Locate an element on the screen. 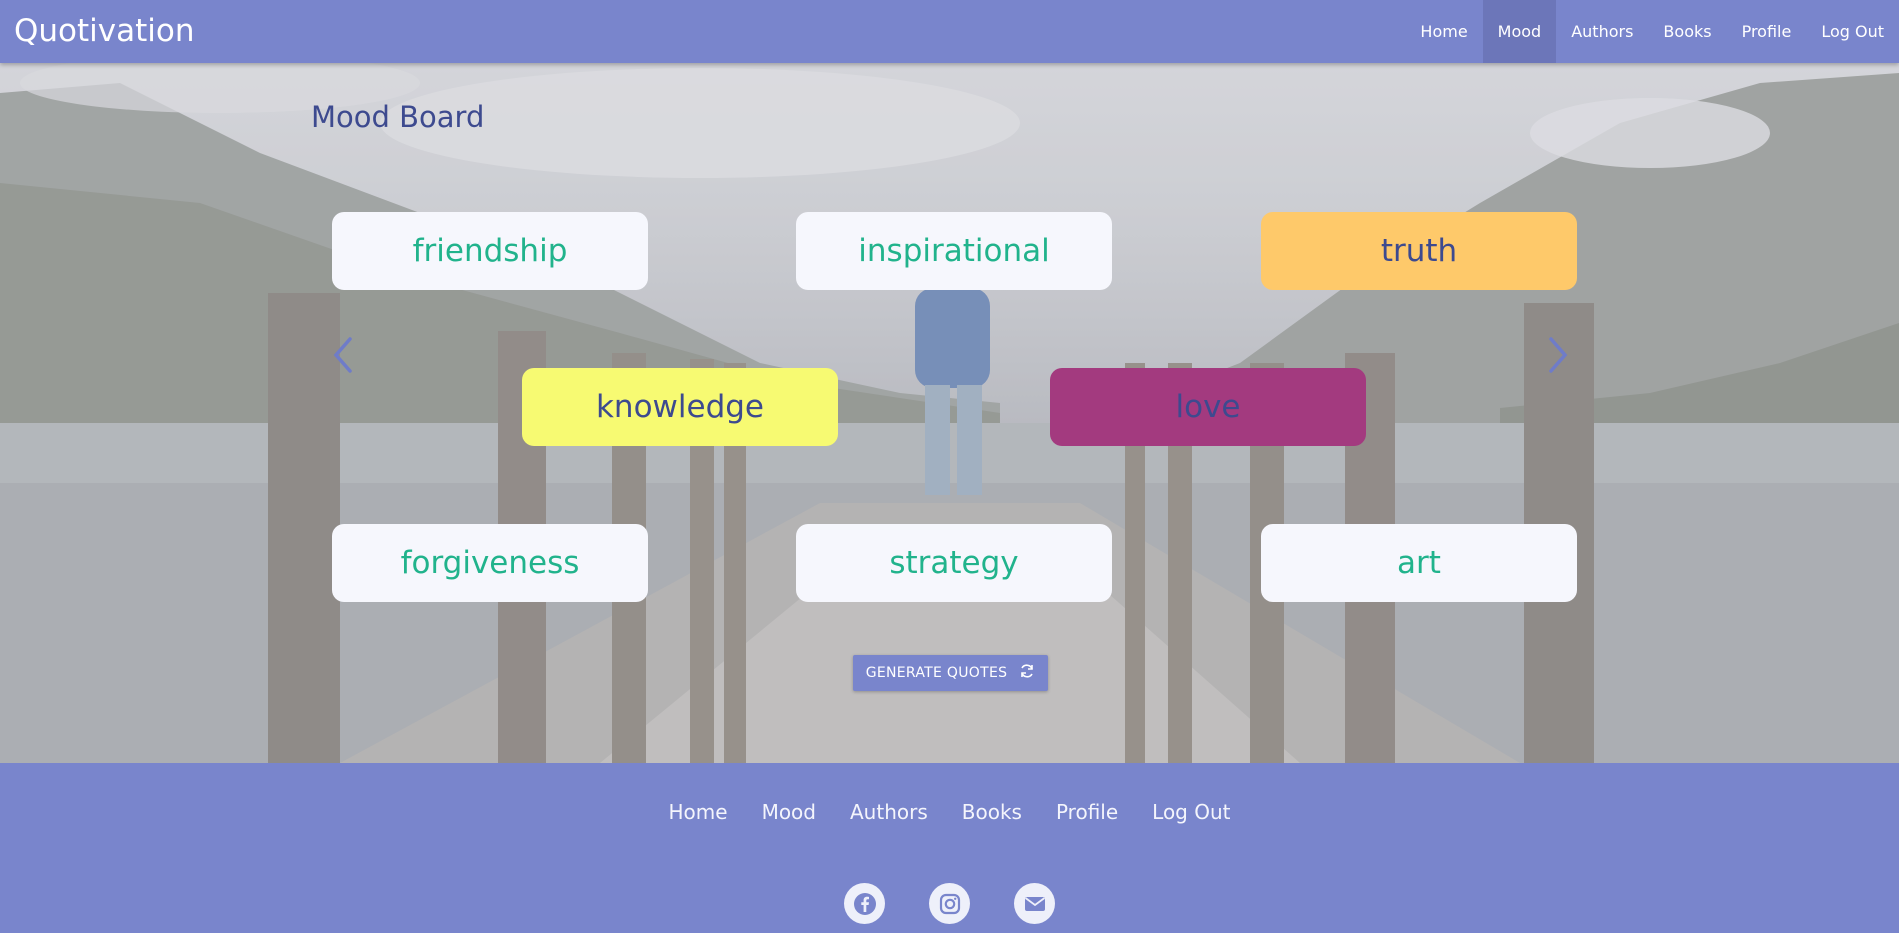 The height and width of the screenshot is (933, 1899). footer-books: Books is located at coordinates (992, 812).